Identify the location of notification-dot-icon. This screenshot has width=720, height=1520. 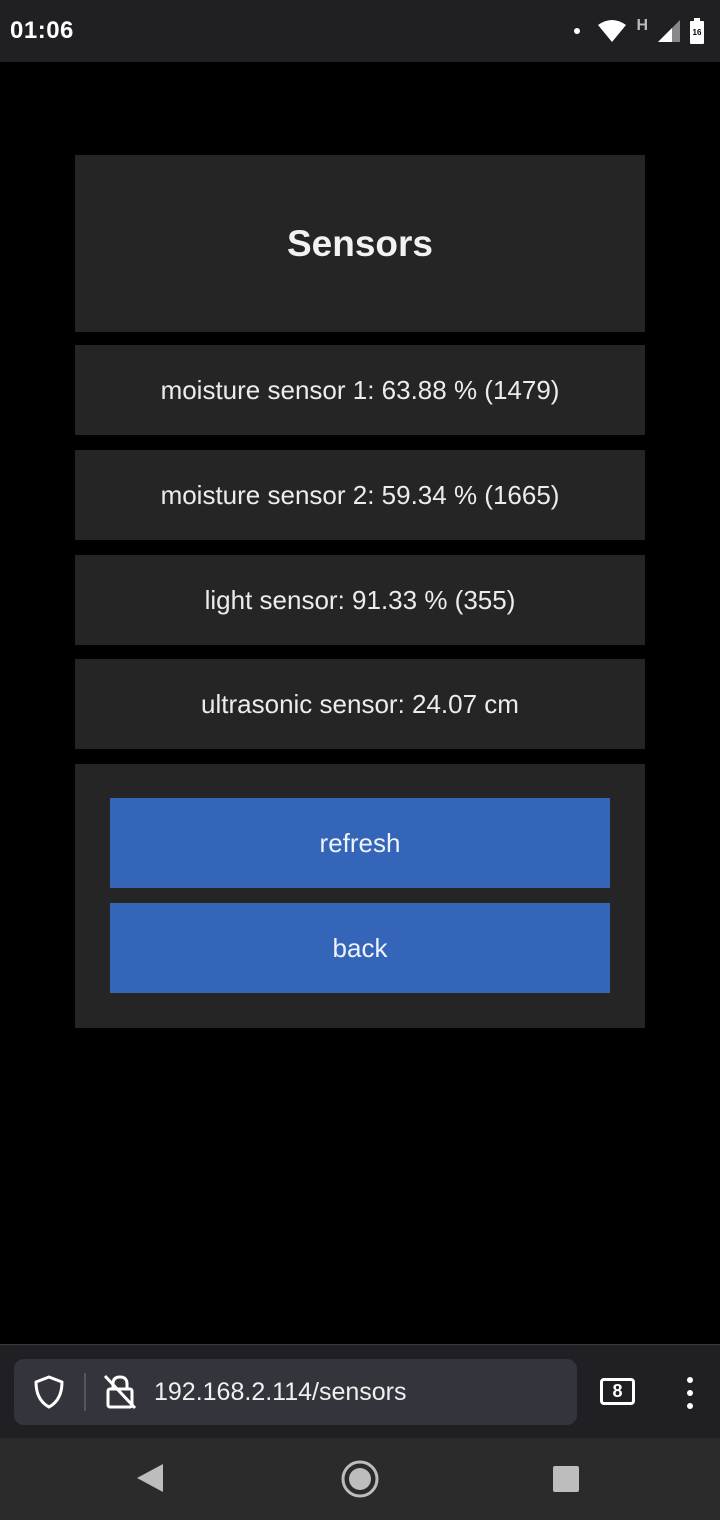
(577, 31).